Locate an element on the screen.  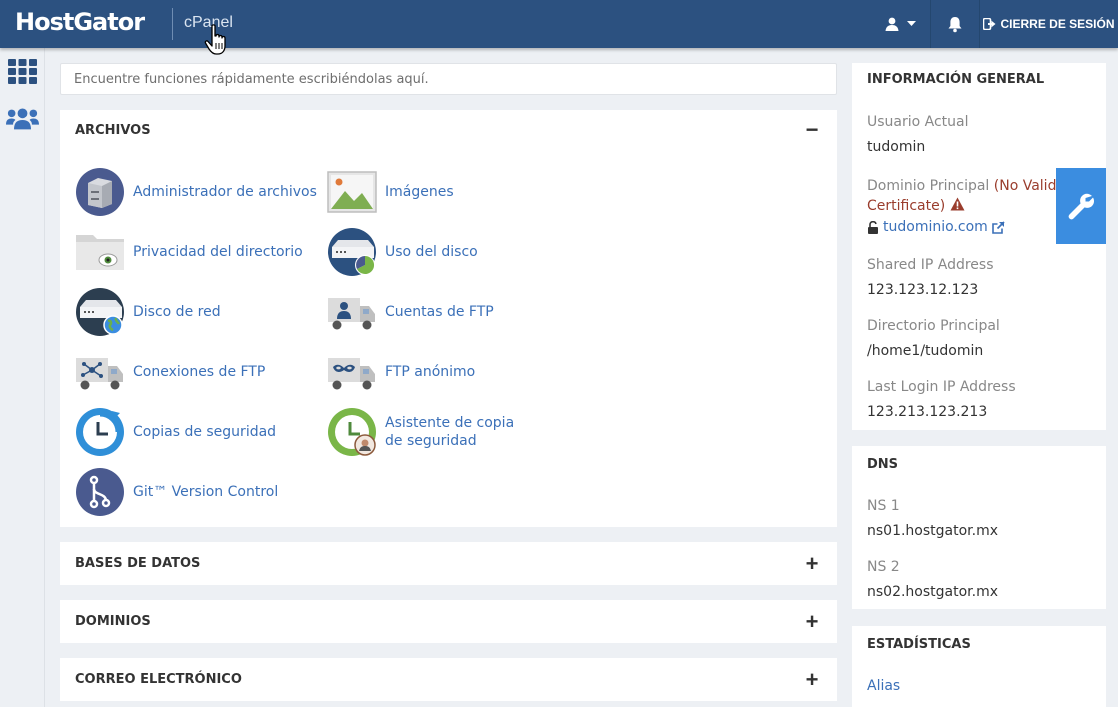
notifications-button is located at coordinates (955, 24).